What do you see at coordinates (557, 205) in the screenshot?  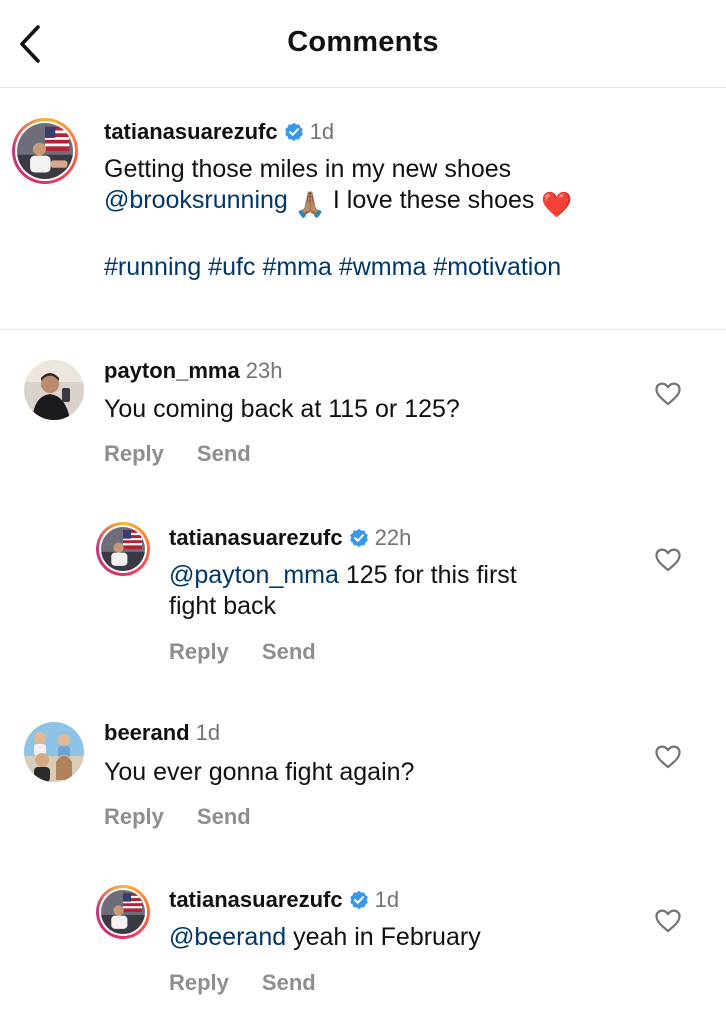 I see `red-heart-emoji: ❤️` at bounding box center [557, 205].